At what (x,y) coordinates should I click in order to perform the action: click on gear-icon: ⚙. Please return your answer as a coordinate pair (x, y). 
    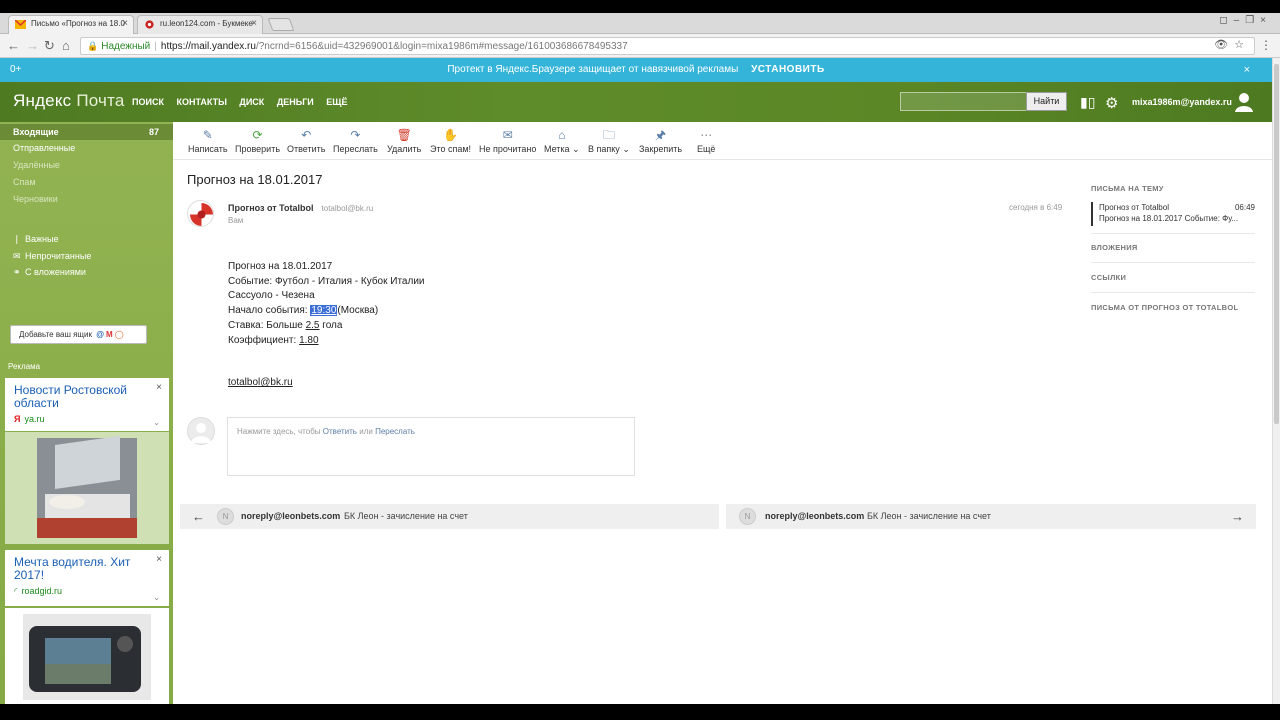
    Looking at the image, I should click on (1111, 103).